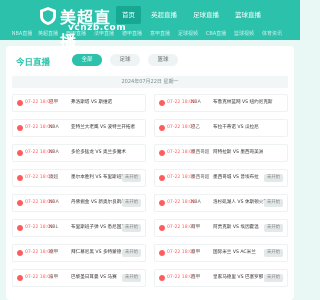  I want to click on match-item: 07-22 18:00 NBL 布里斯班子弹 VS 悉尼国王 未开始, so click(79, 228).